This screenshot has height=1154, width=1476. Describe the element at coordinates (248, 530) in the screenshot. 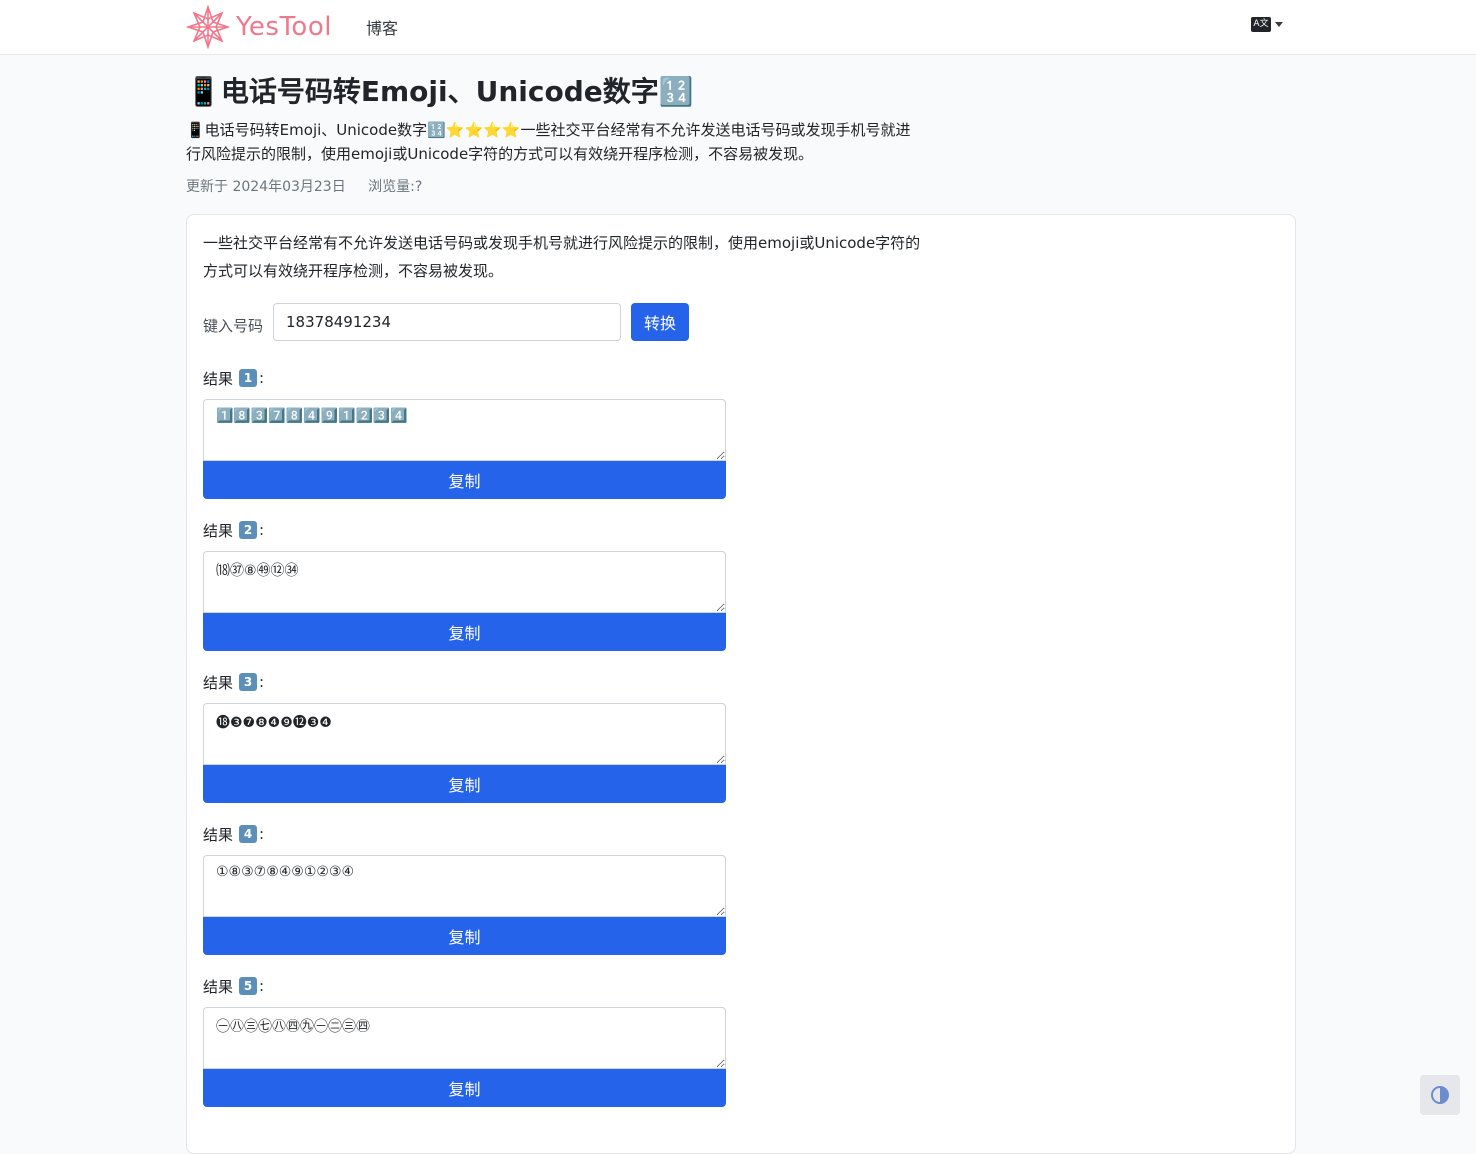

I see `keycap-number: 2` at that location.